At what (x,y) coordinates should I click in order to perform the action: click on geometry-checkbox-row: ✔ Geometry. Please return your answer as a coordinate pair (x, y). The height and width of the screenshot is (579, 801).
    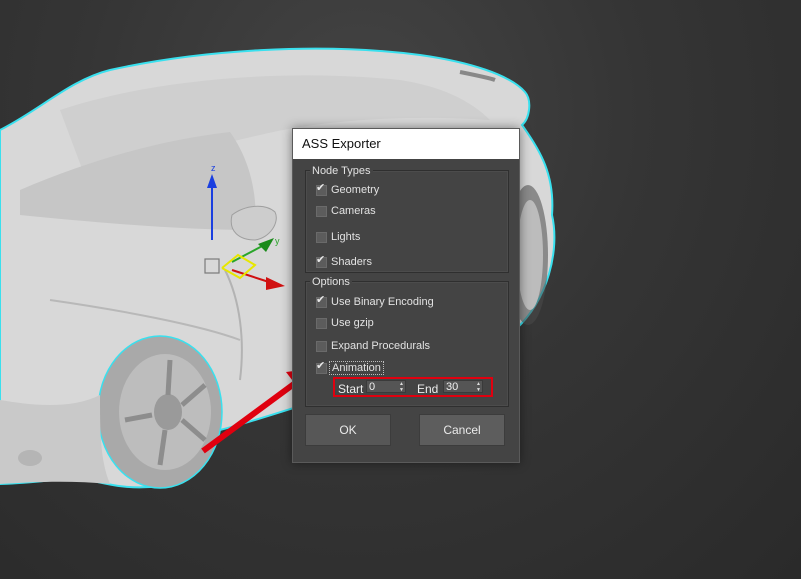
    Looking at the image, I should click on (347, 190).